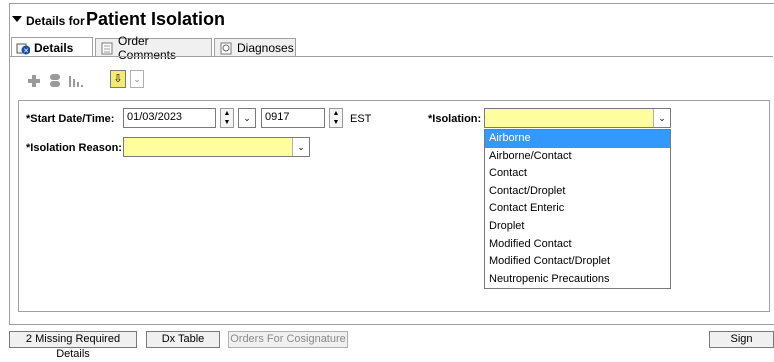 This screenshot has height=362, width=774. I want to click on isolation-reason-chevron-icon: ⌄, so click(300, 147).